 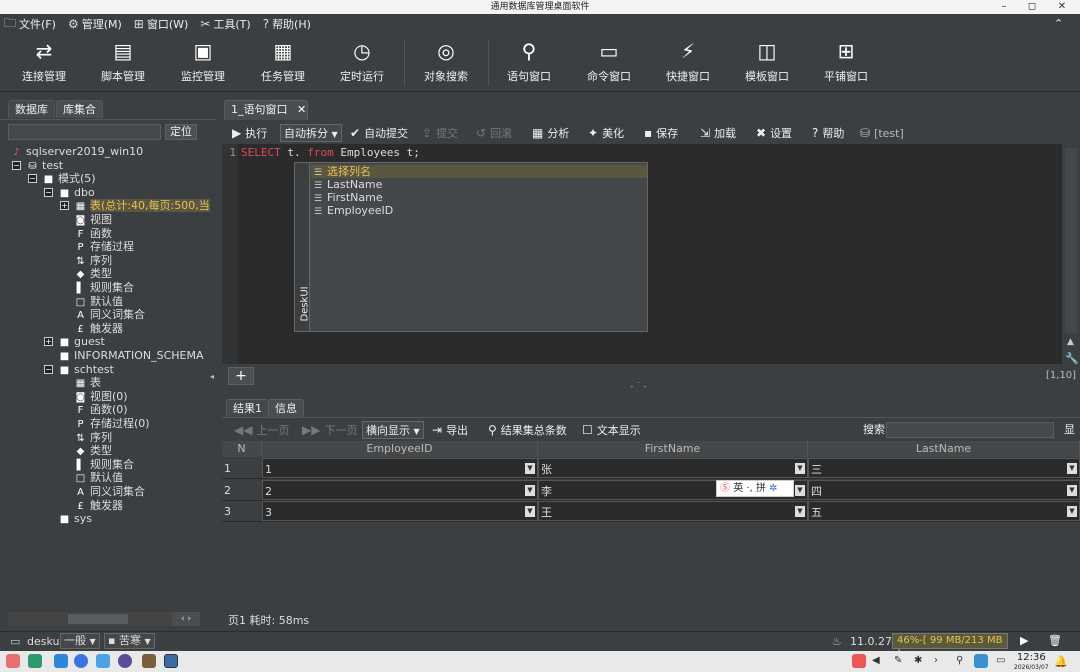 What do you see at coordinates (638, 387) in the screenshot?
I see `splitter-handle: - ˙ -` at bounding box center [638, 387].